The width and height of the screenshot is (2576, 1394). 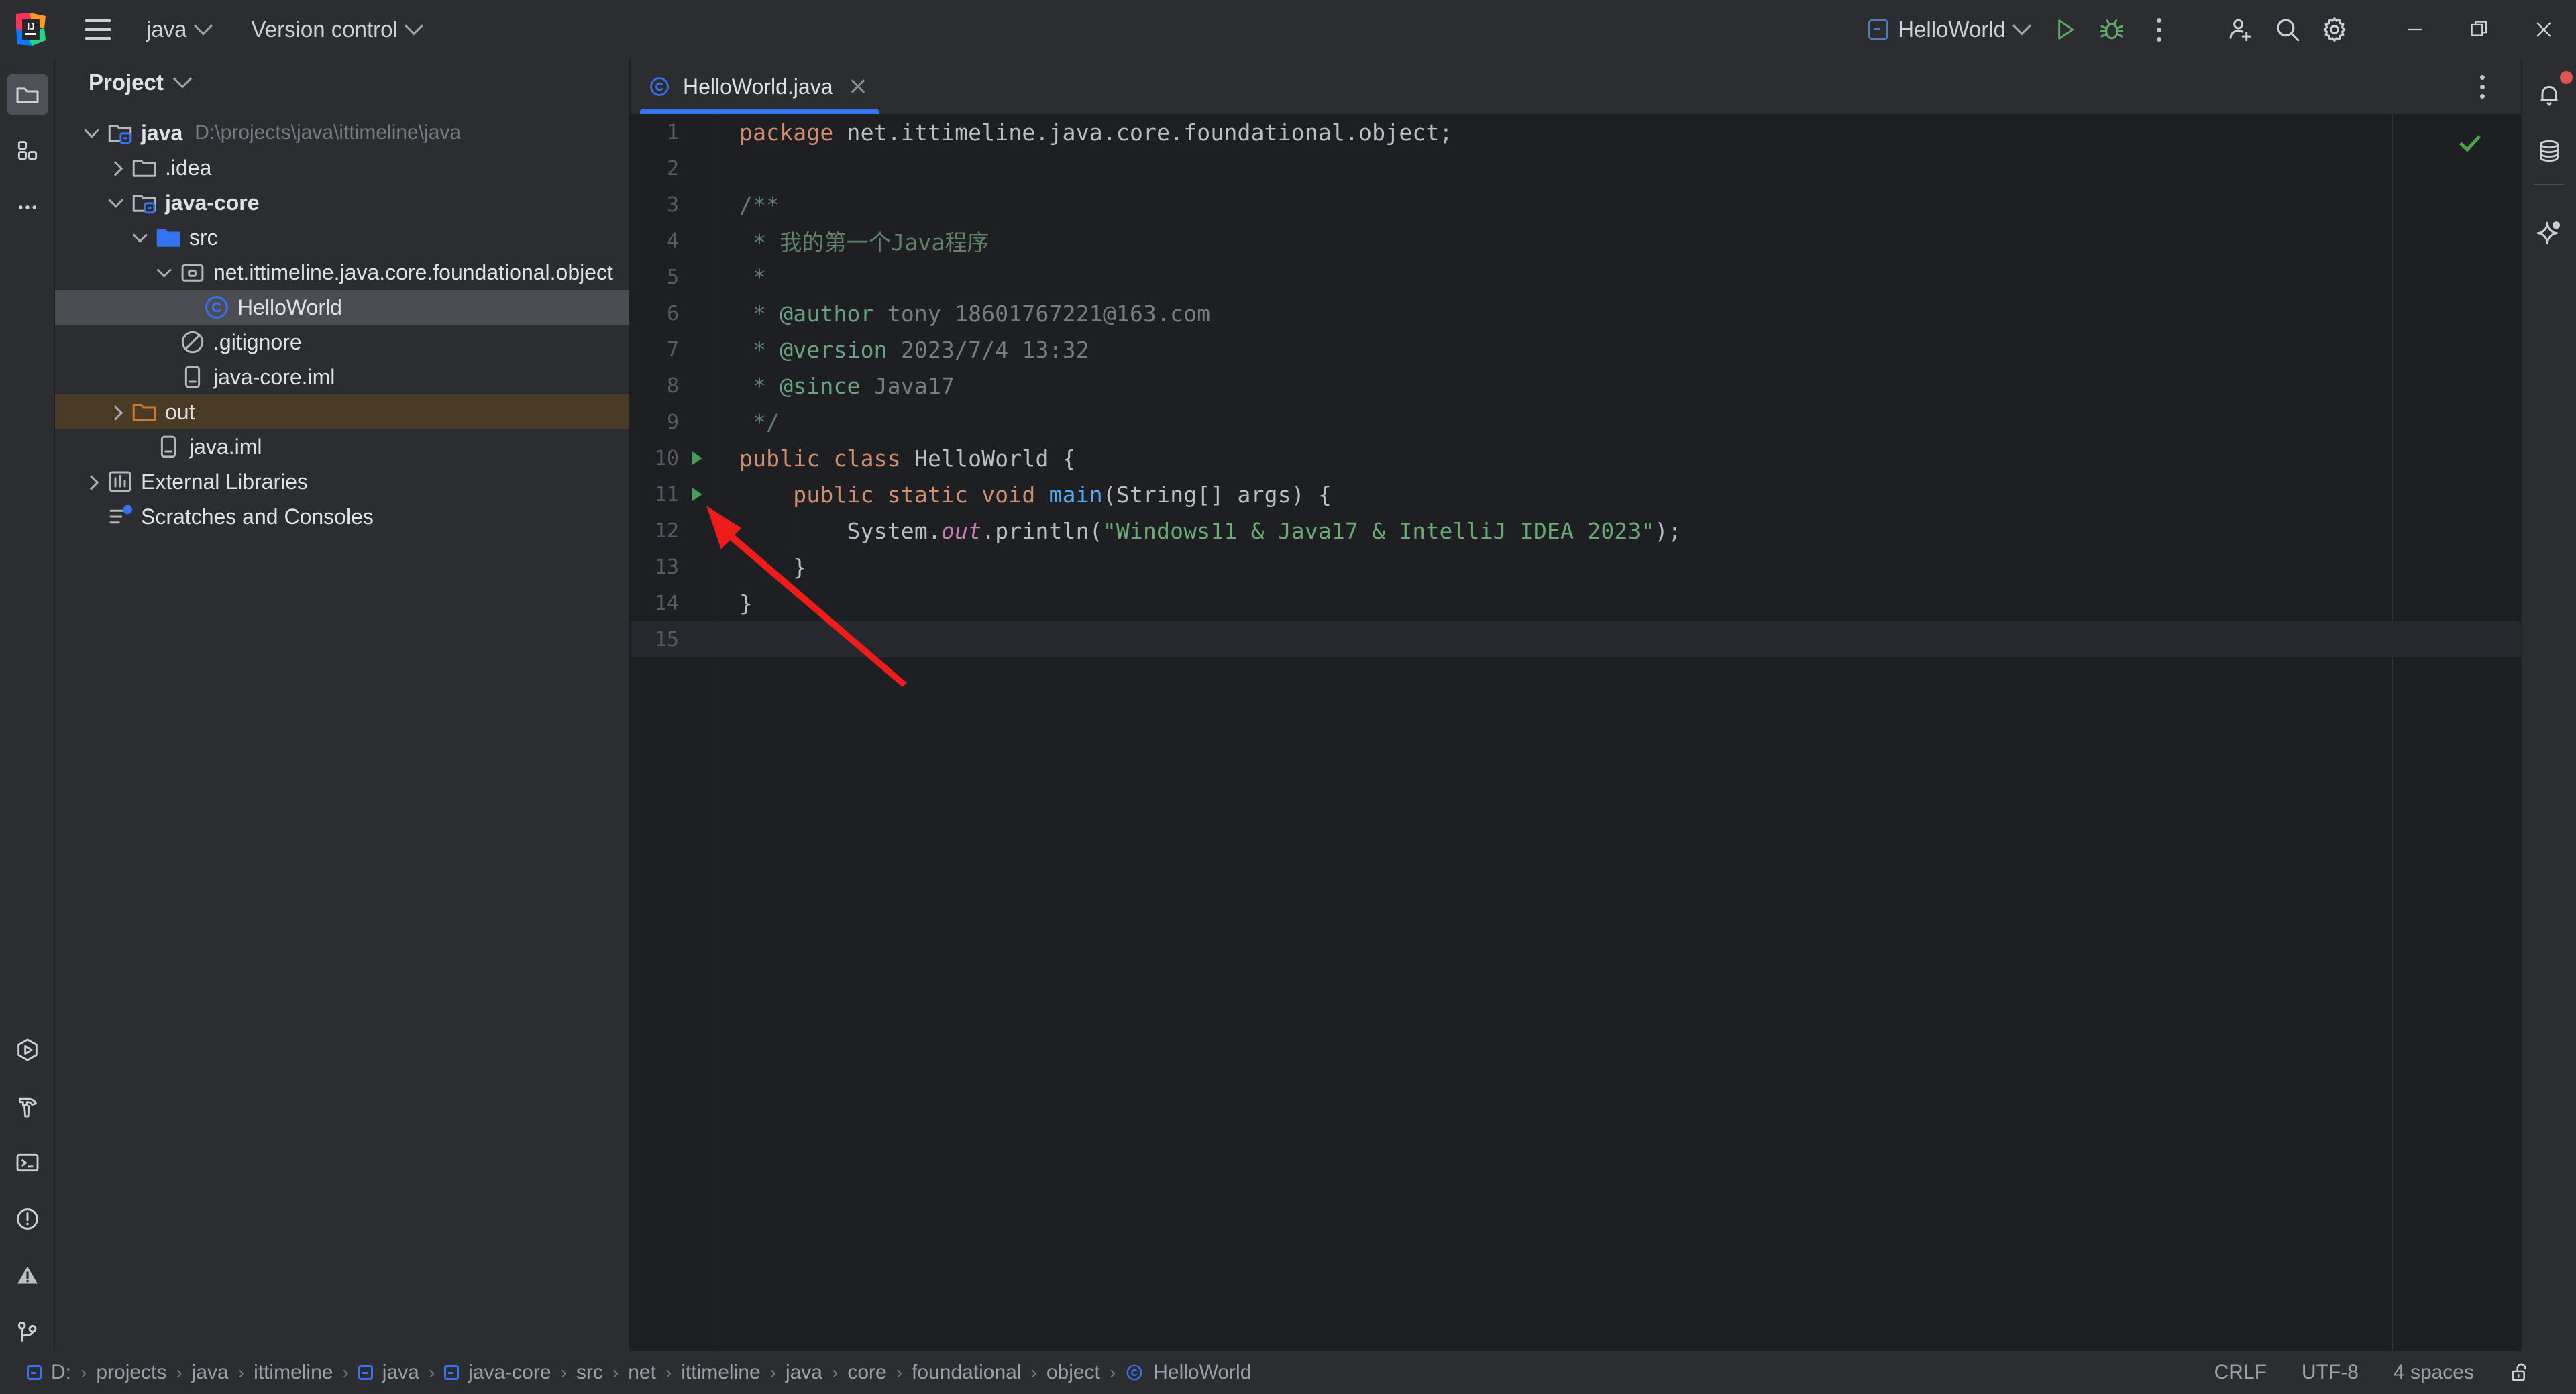 What do you see at coordinates (162, 132) in the screenshot?
I see `tree-item-label: java` at bounding box center [162, 132].